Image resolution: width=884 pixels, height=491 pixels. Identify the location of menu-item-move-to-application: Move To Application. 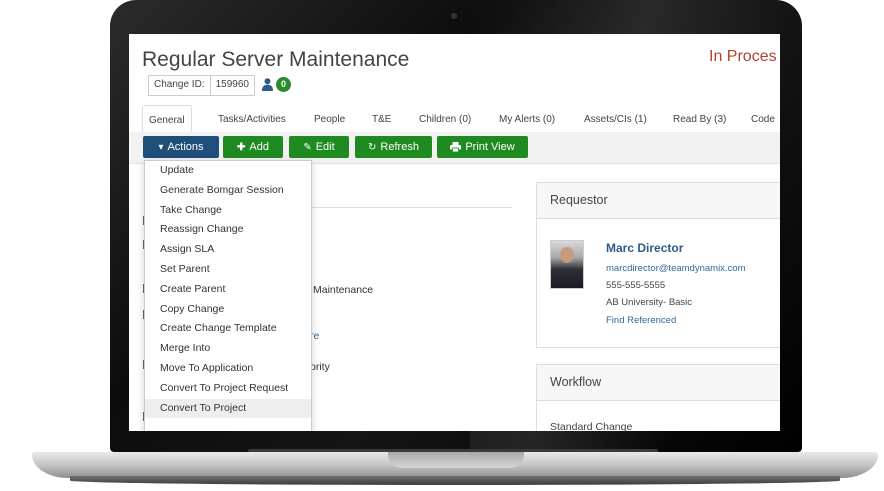
(228, 369).